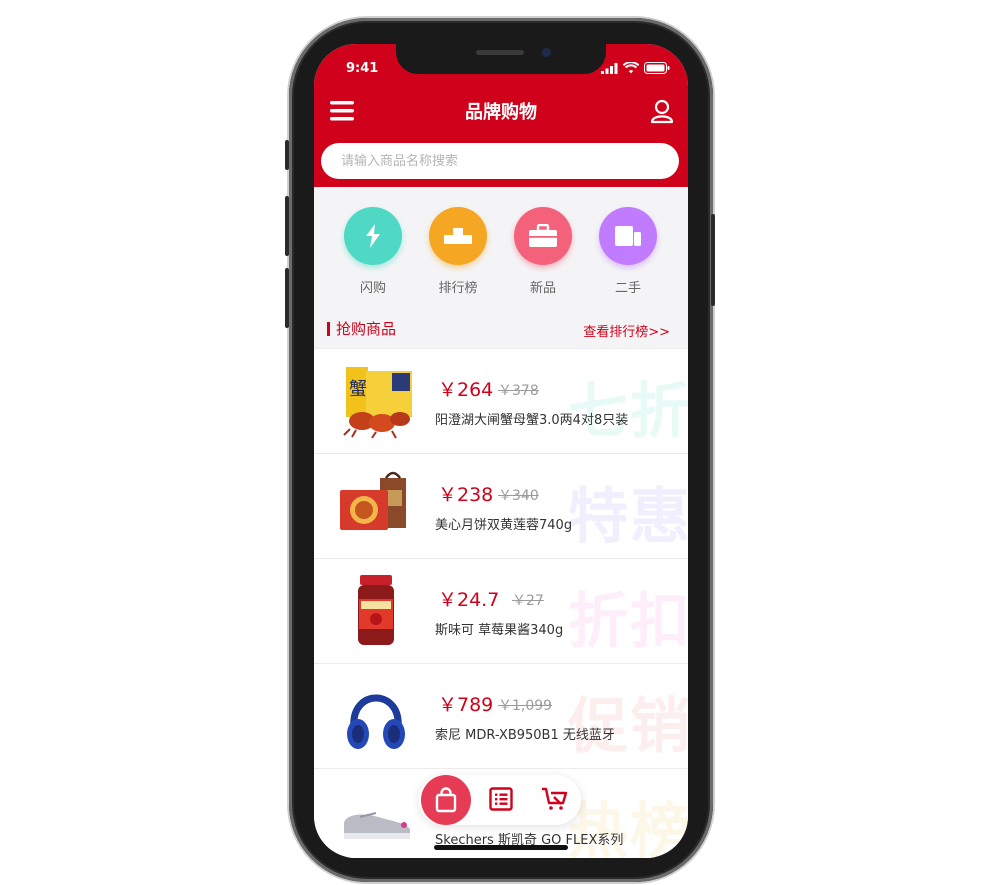 The height and width of the screenshot is (885, 1000). Describe the element at coordinates (501, 716) in the screenshot. I see `product-item: 促销 ￥789 ￥1,099 索尼 MDR-XB950B1 无线蓝牙` at that location.